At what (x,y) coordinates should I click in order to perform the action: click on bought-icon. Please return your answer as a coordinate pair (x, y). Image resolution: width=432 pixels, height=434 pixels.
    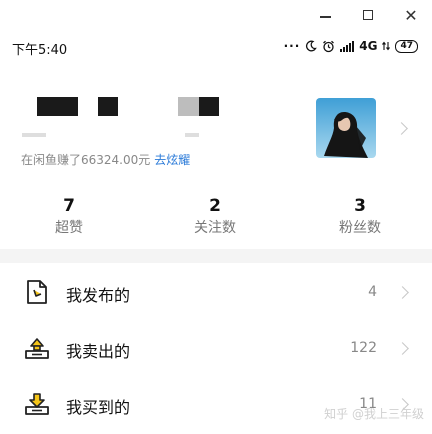
    Looking at the image, I should click on (37, 404).